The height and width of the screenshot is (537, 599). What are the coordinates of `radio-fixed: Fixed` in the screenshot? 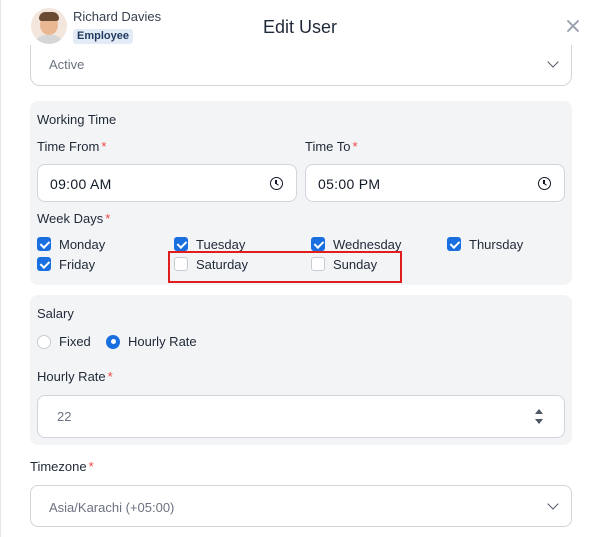 It's located at (64, 341).